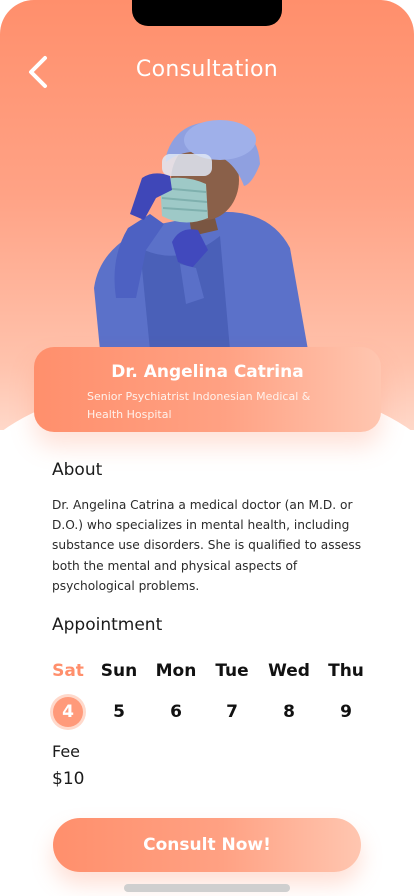 The height and width of the screenshot is (896, 414). I want to click on day-date: 8, so click(289, 712).